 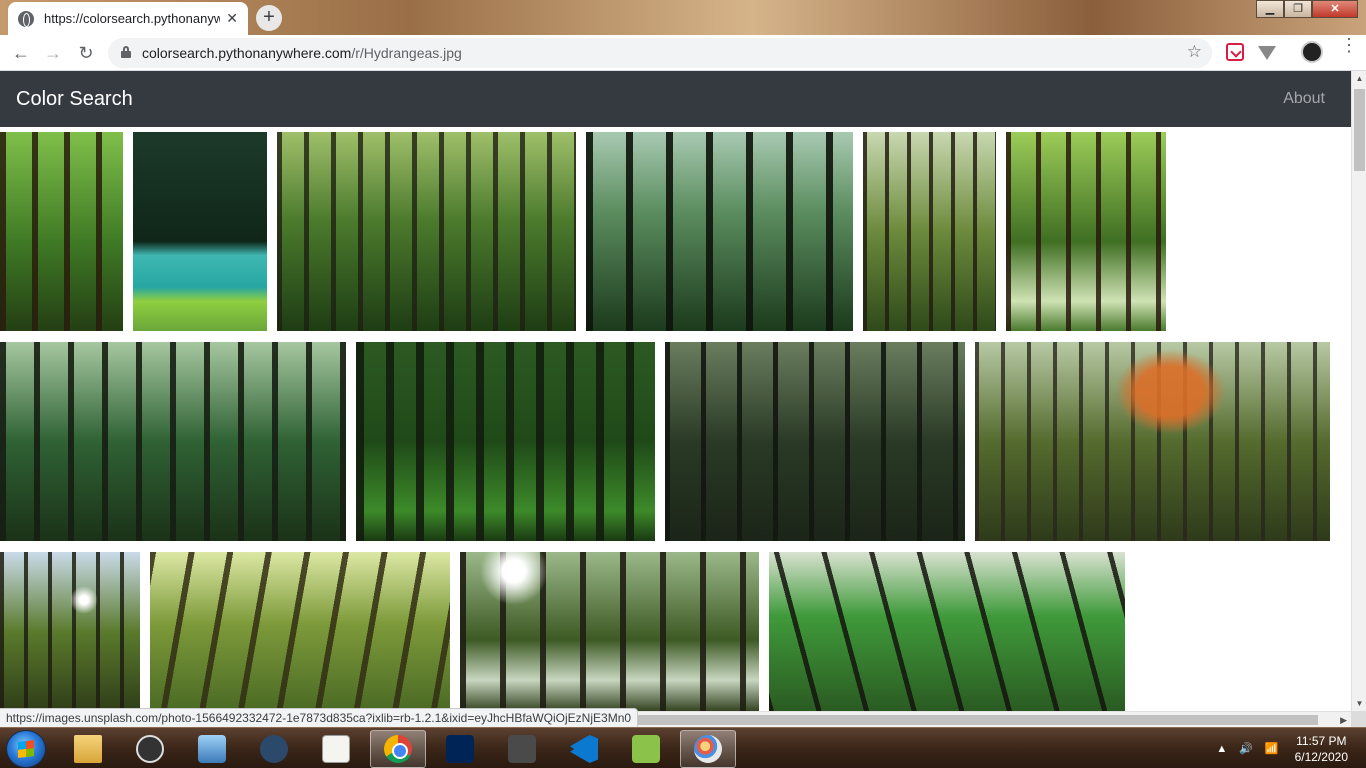 What do you see at coordinates (1246, 748) in the screenshot?
I see `volume-icon: 🔊` at bounding box center [1246, 748].